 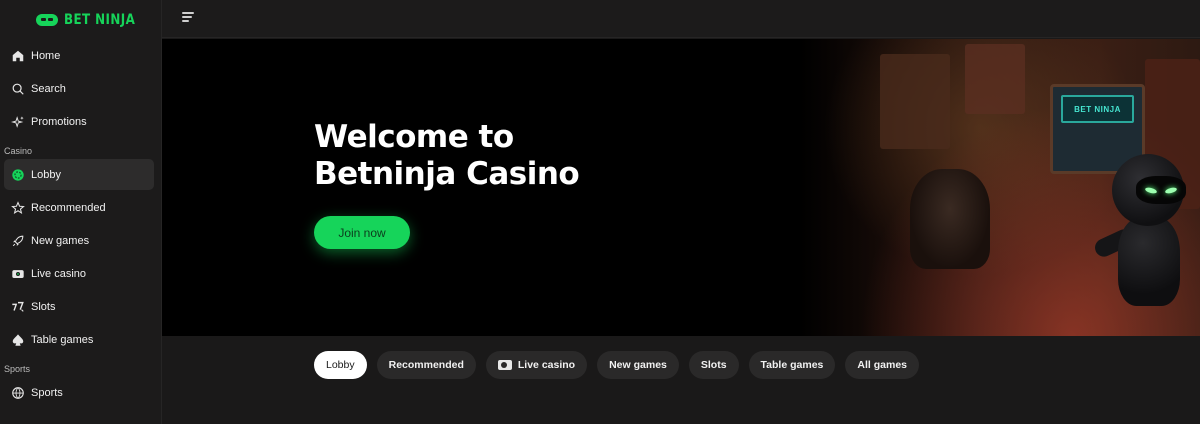 I want to click on sidebar-item-recommended: Recommended, so click(x=79, y=207).